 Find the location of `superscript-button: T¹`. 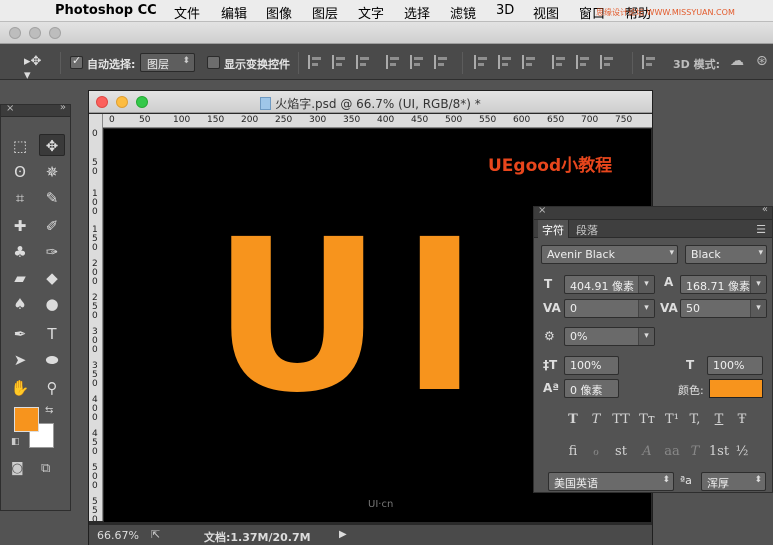

superscript-button: T¹ is located at coordinates (672, 420).